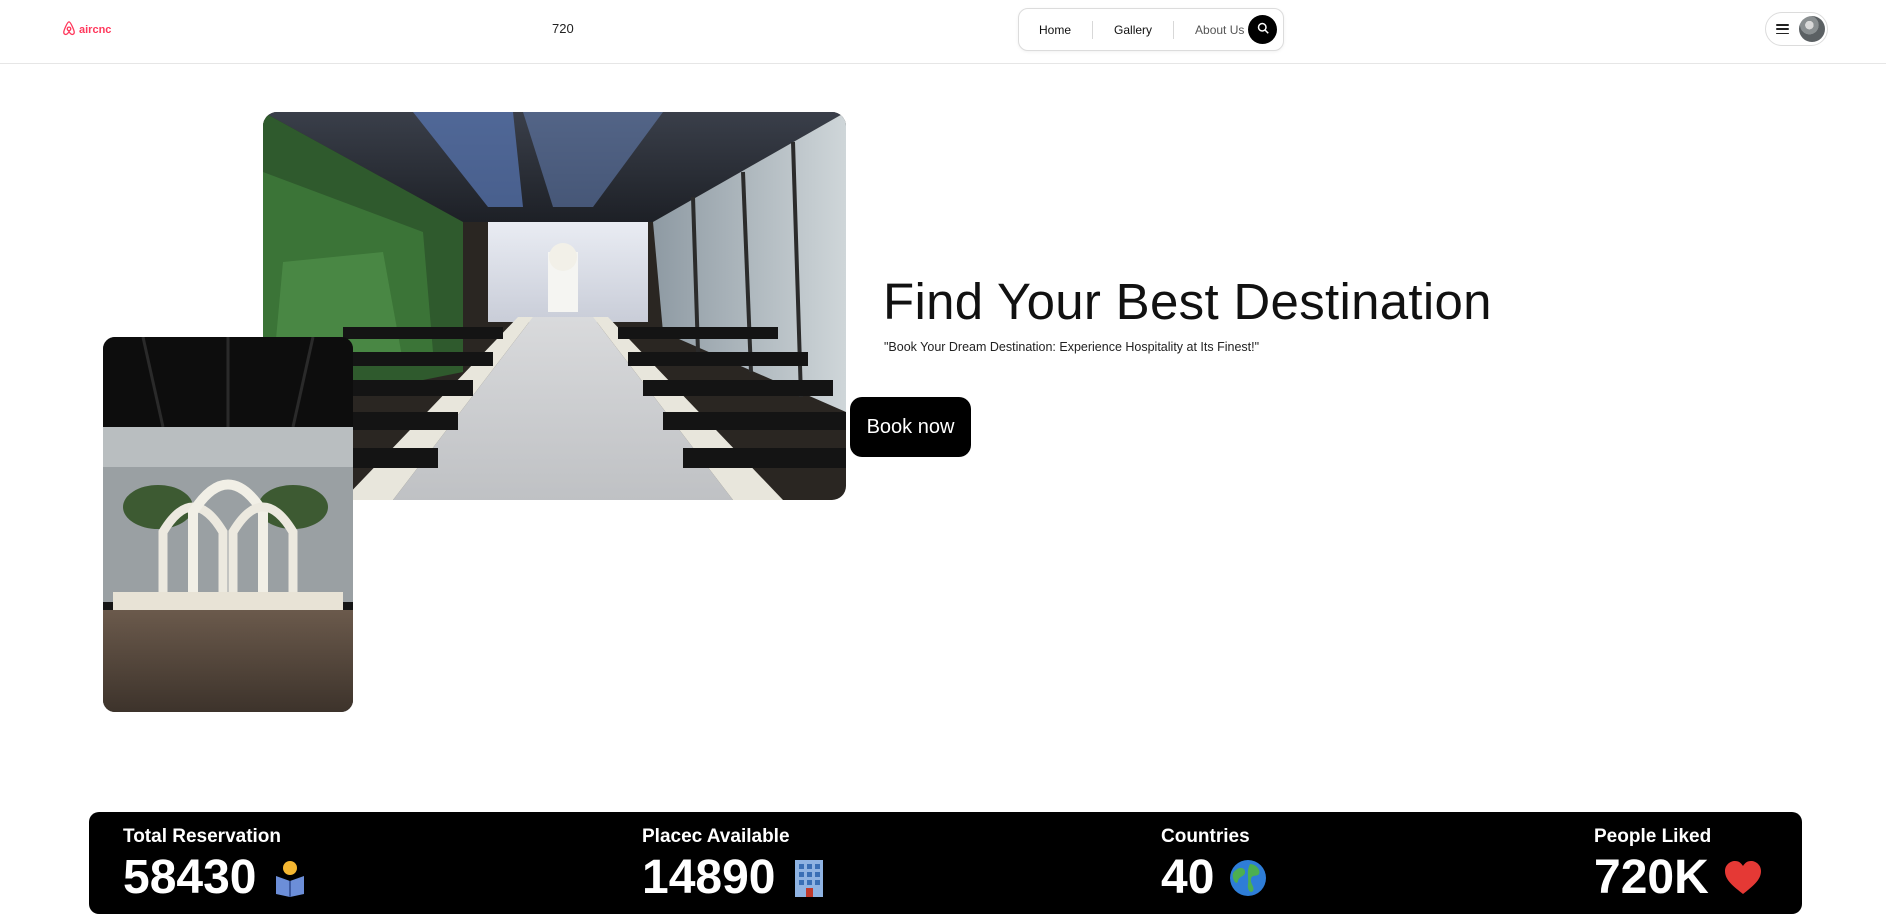 The width and height of the screenshot is (1886, 917). What do you see at coordinates (1743, 878) in the screenshot?
I see `red-heart-icon` at bounding box center [1743, 878].